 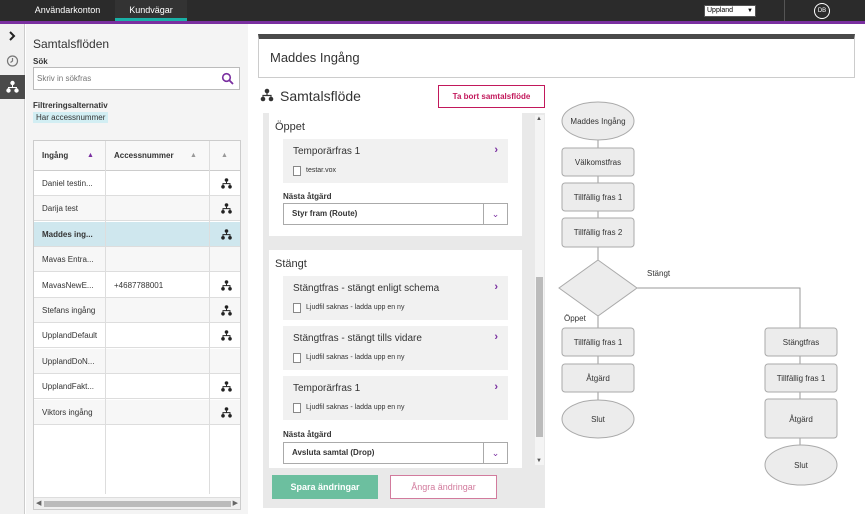 I want to click on entry-name: Viktors ingång, so click(x=67, y=412).